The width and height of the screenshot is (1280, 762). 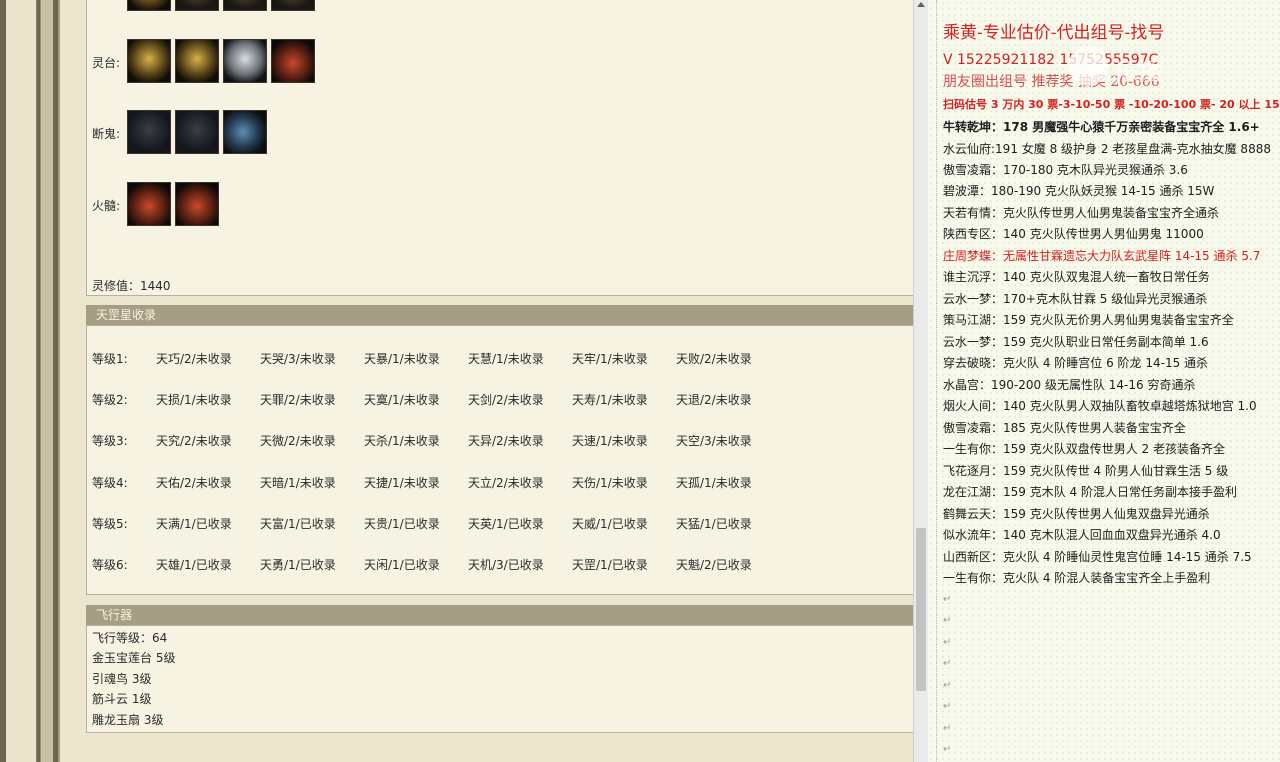 I want to click on listing-line: 傲雪凌霜：170-180 克木队异光灵猴通杀 3.6, so click(x=1065, y=170).